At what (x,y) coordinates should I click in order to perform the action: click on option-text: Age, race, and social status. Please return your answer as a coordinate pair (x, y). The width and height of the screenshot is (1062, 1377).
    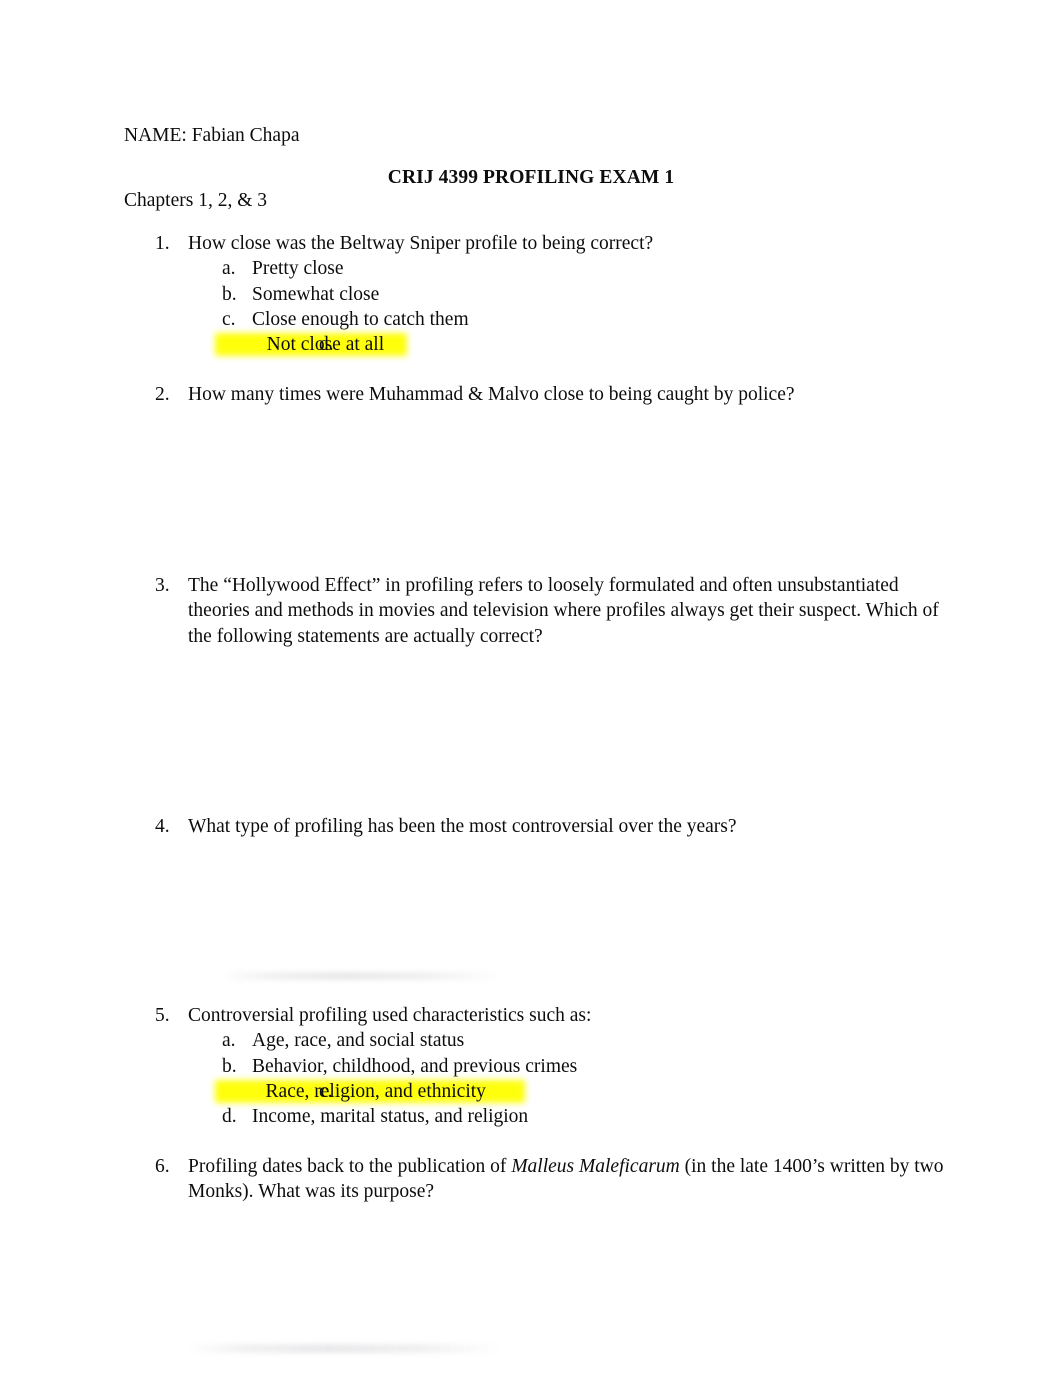
    Looking at the image, I should click on (358, 1041).